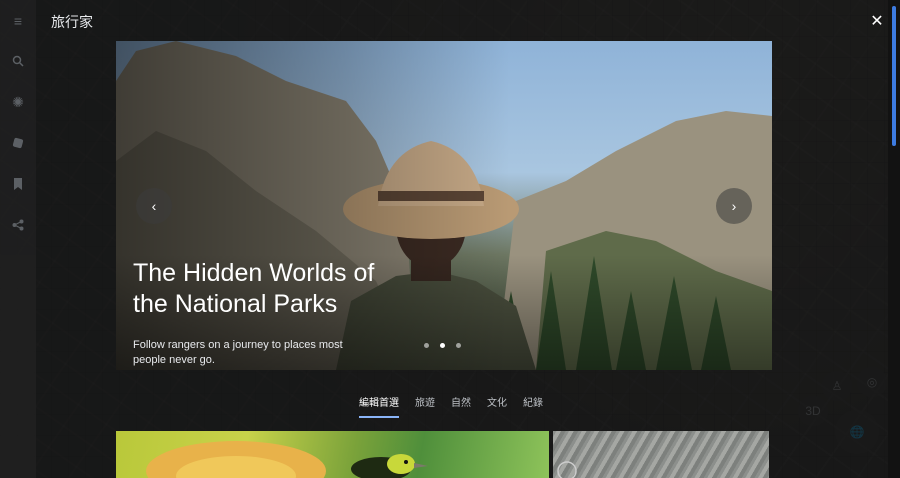  I want to click on carousel-next-button: ›, so click(734, 206).